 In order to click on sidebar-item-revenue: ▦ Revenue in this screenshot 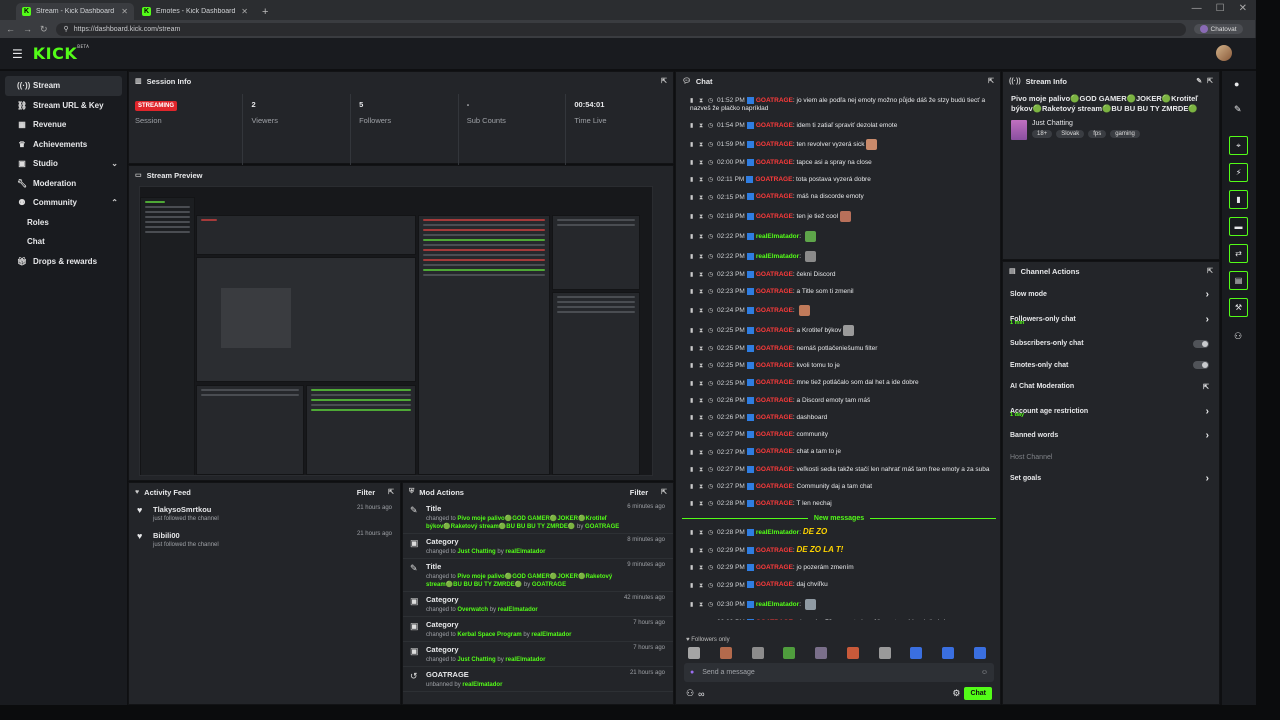, I will do `click(63, 125)`.